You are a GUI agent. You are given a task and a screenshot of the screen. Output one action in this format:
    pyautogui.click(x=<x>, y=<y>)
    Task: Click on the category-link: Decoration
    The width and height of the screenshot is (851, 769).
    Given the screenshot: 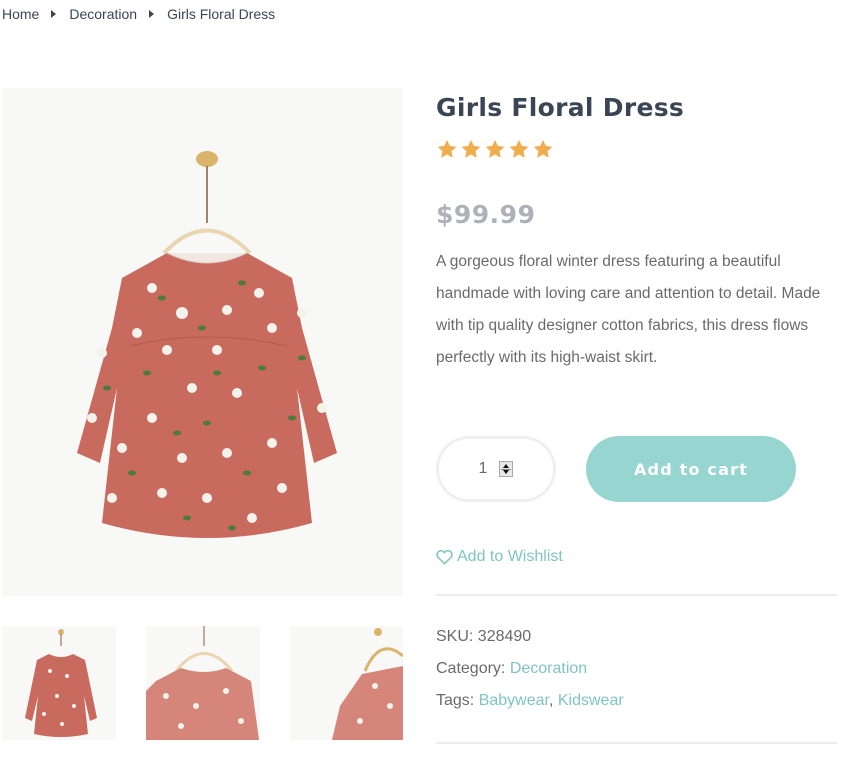 What is the action you would take?
    pyautogui.click(x=548, y=668)
    